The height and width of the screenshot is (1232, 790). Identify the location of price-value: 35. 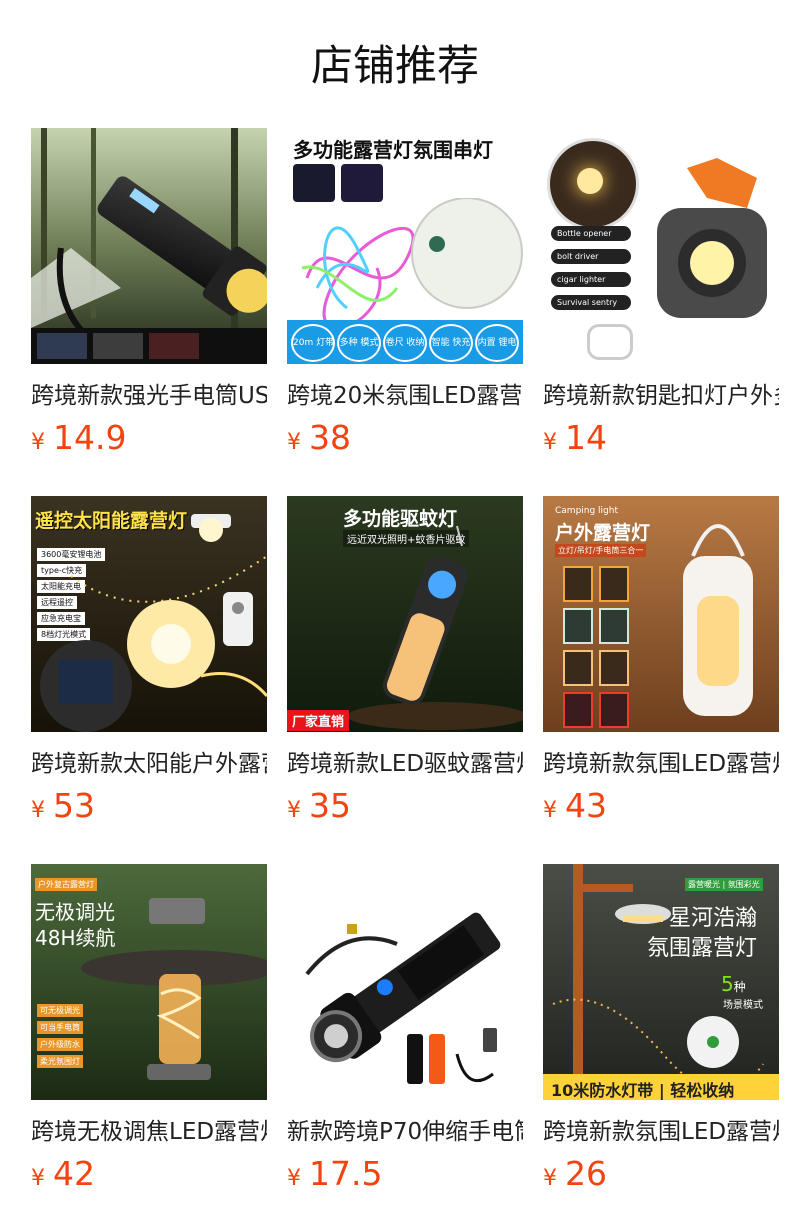
(330, 805).